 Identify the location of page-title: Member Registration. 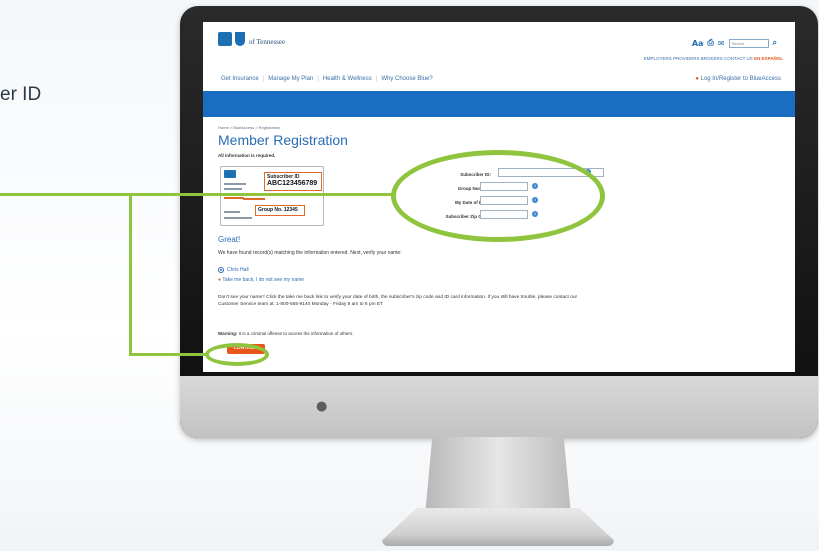
(283, 140).